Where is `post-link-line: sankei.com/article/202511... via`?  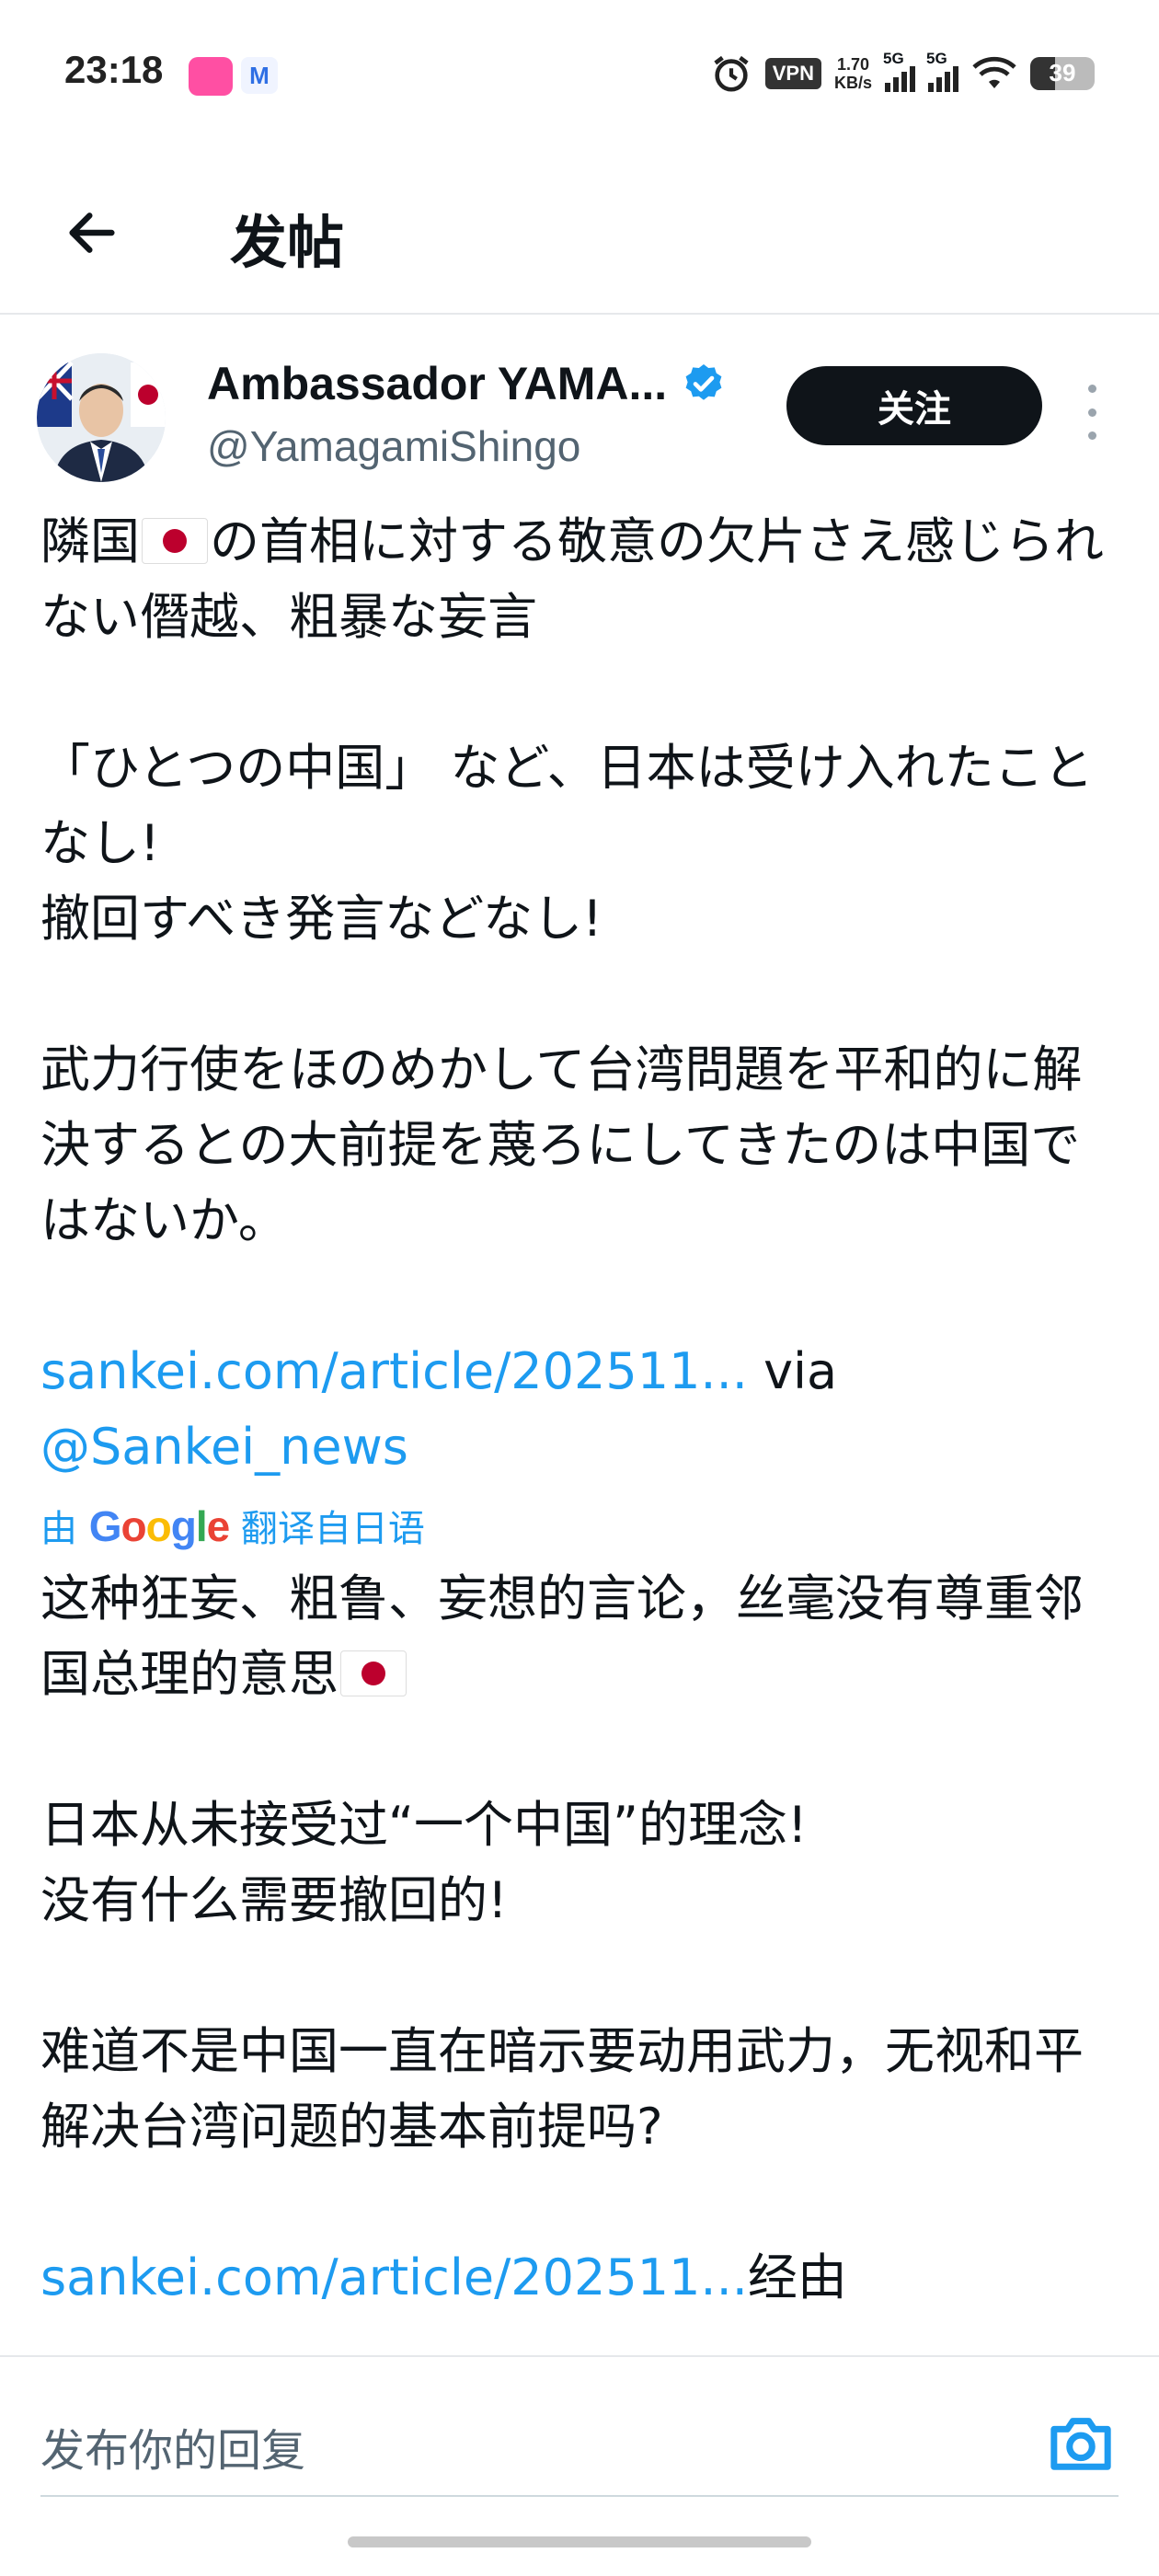
post-link-line: sankei.com/article/202511... via is located at coordinates (583, 1371).